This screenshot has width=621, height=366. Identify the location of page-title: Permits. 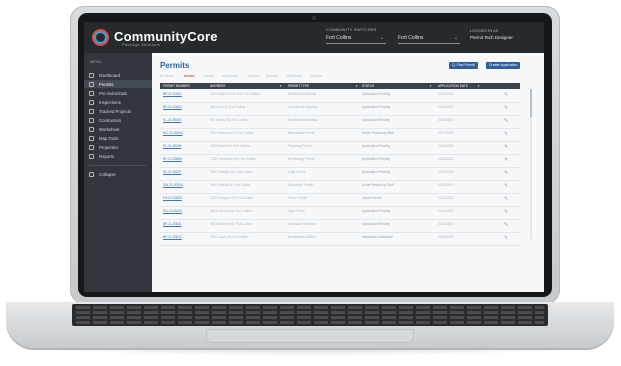
(175, 65).